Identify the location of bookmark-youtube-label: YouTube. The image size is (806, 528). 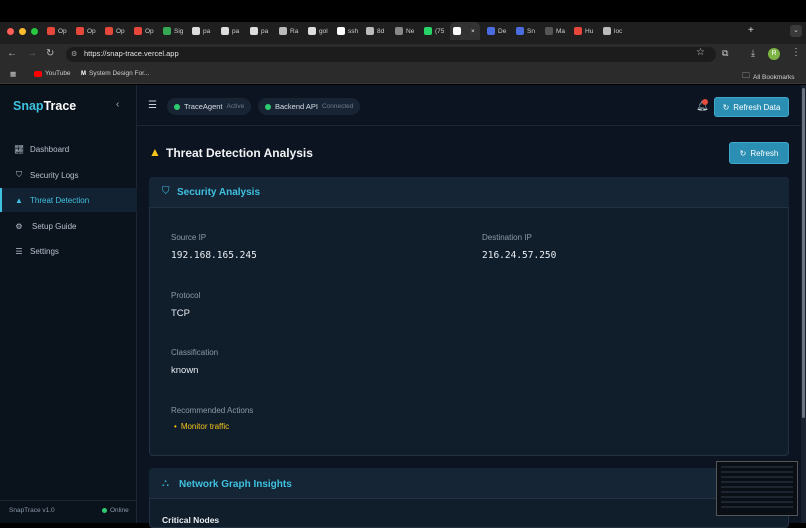
(58, 73).